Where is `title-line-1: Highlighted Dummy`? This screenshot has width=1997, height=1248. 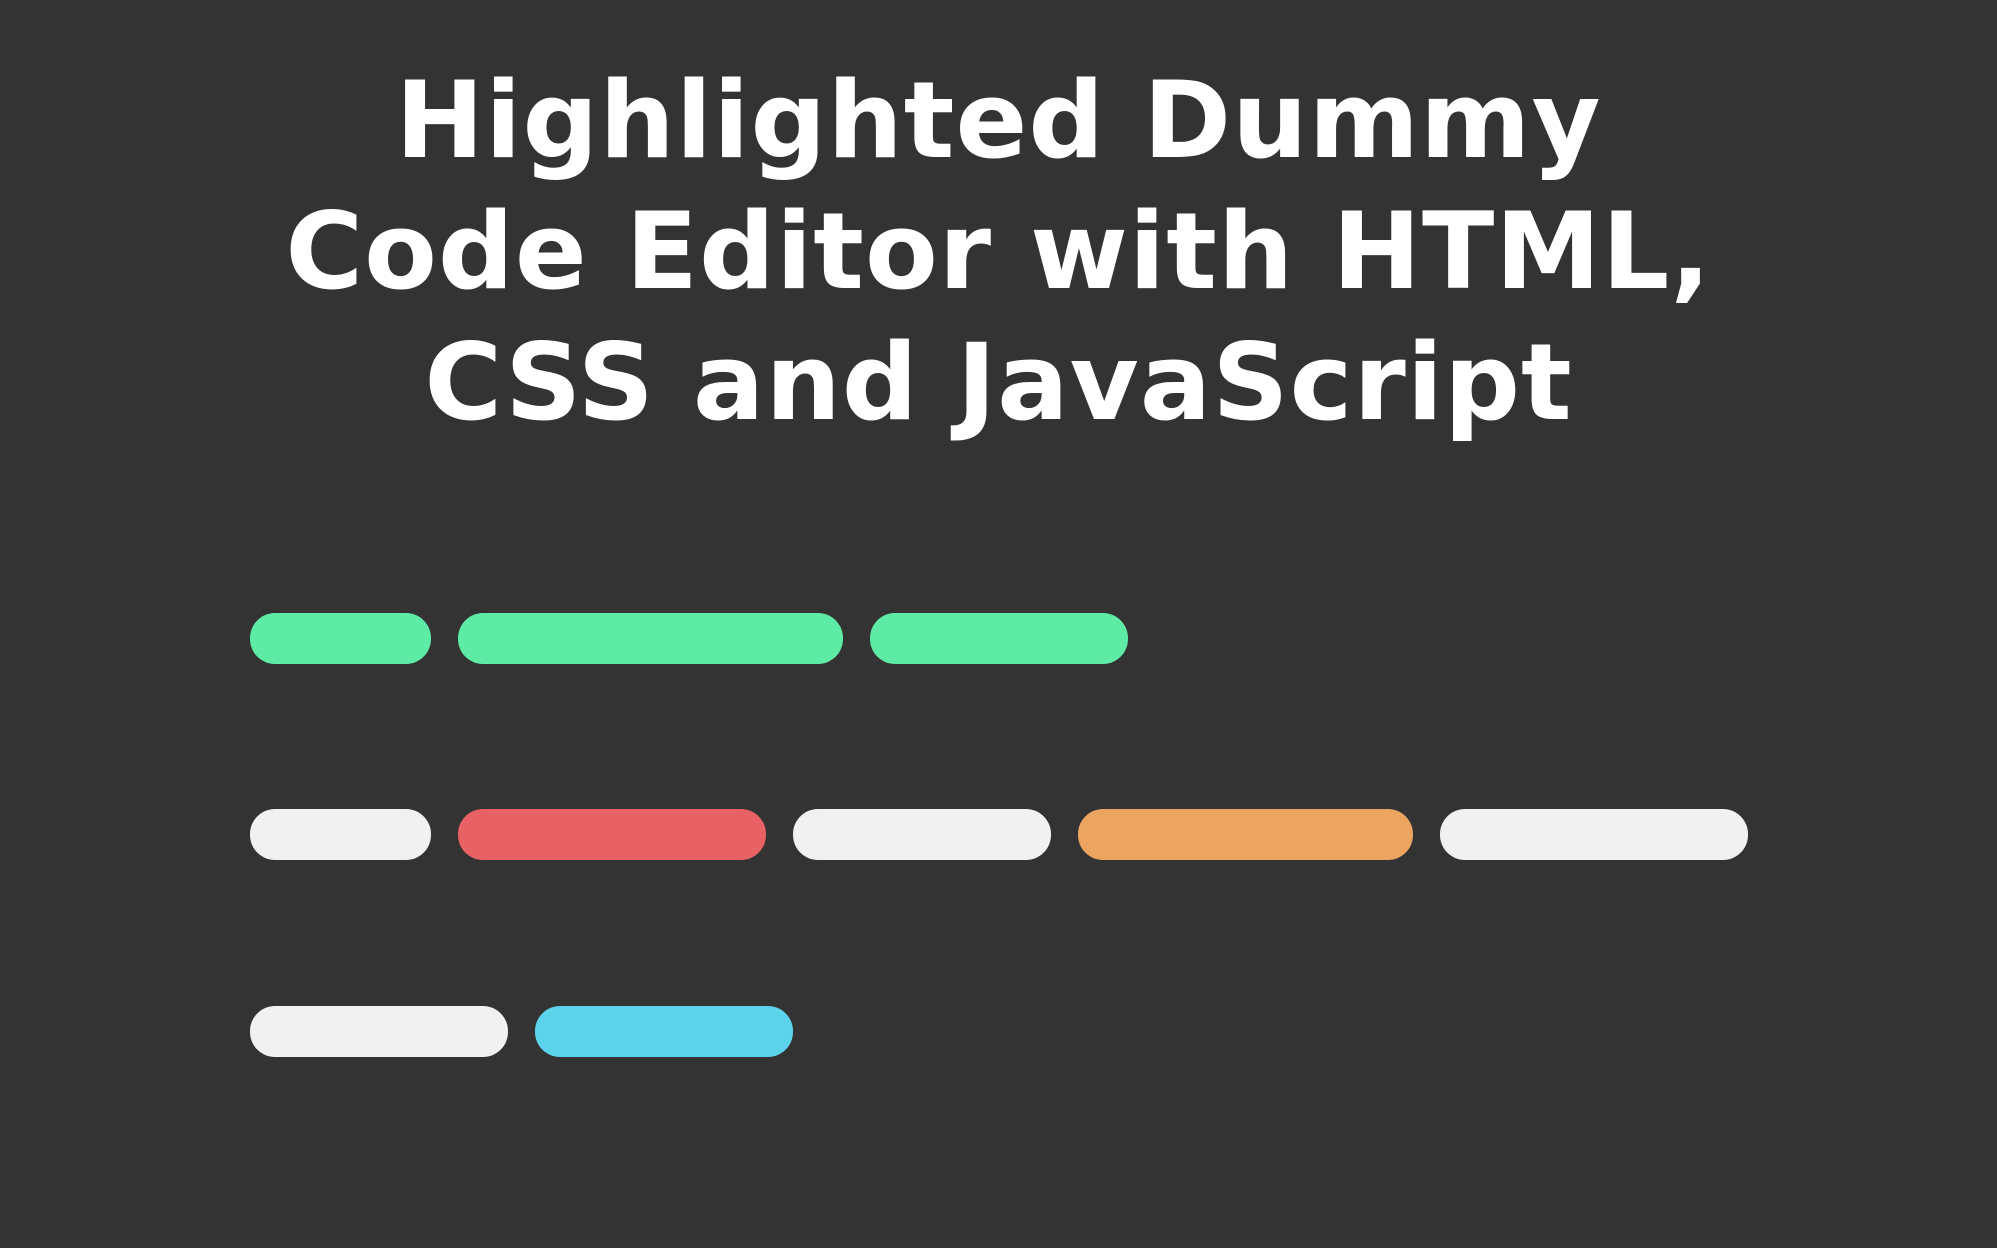
title-line-1: Highlighted Dummy is located at coordinates (998, 120).